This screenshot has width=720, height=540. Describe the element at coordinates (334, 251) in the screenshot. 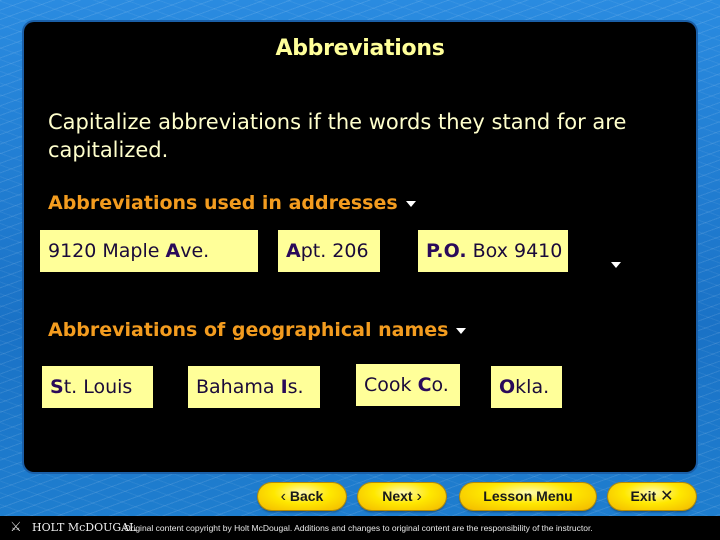

I see `example-text: pt. 206` at that location.